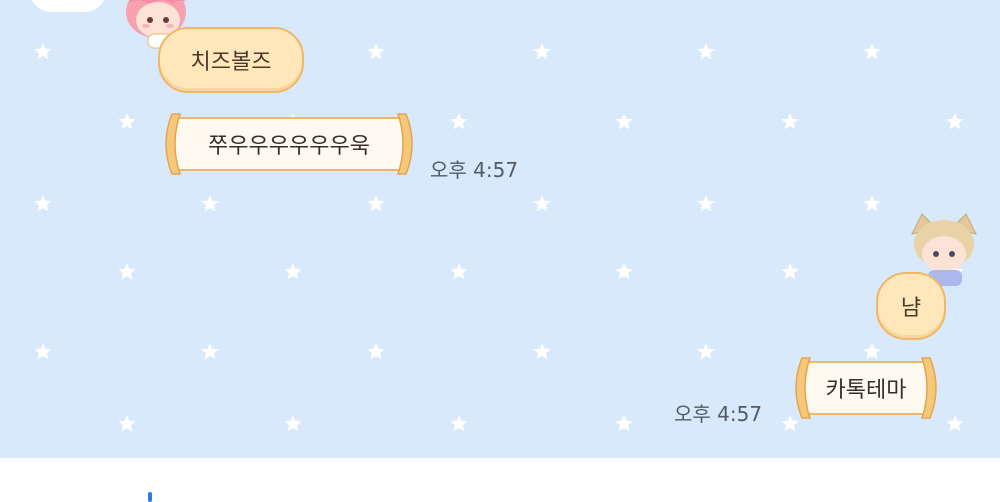  I want to click on message-text: 냠, so click(911, 308).